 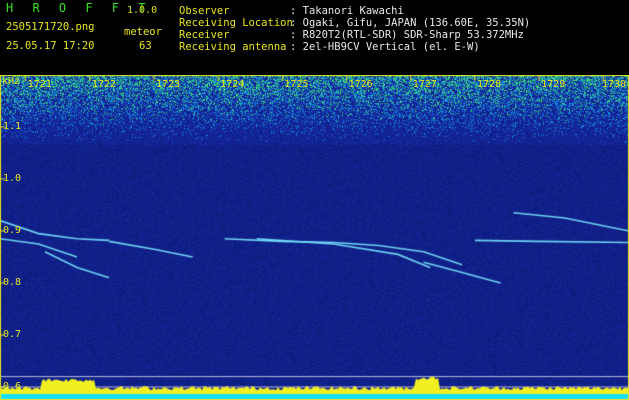 I want to click on app-version: 1.0.0, so click(x=142, y=10).